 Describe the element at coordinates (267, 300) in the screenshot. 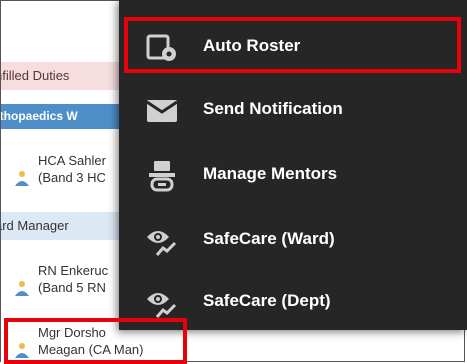

I see `menu-item-label: SafeCare (Dept)` at that location.